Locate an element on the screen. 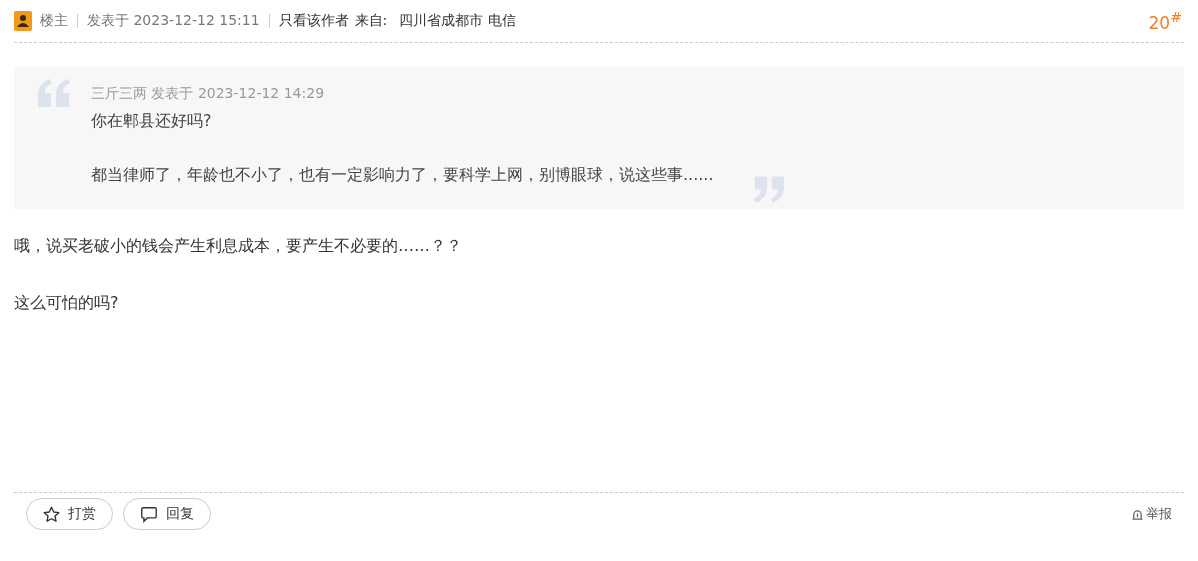 This screenshot has width=1198, height=561. from-label: 来自: is located at coordinates (371, 21).